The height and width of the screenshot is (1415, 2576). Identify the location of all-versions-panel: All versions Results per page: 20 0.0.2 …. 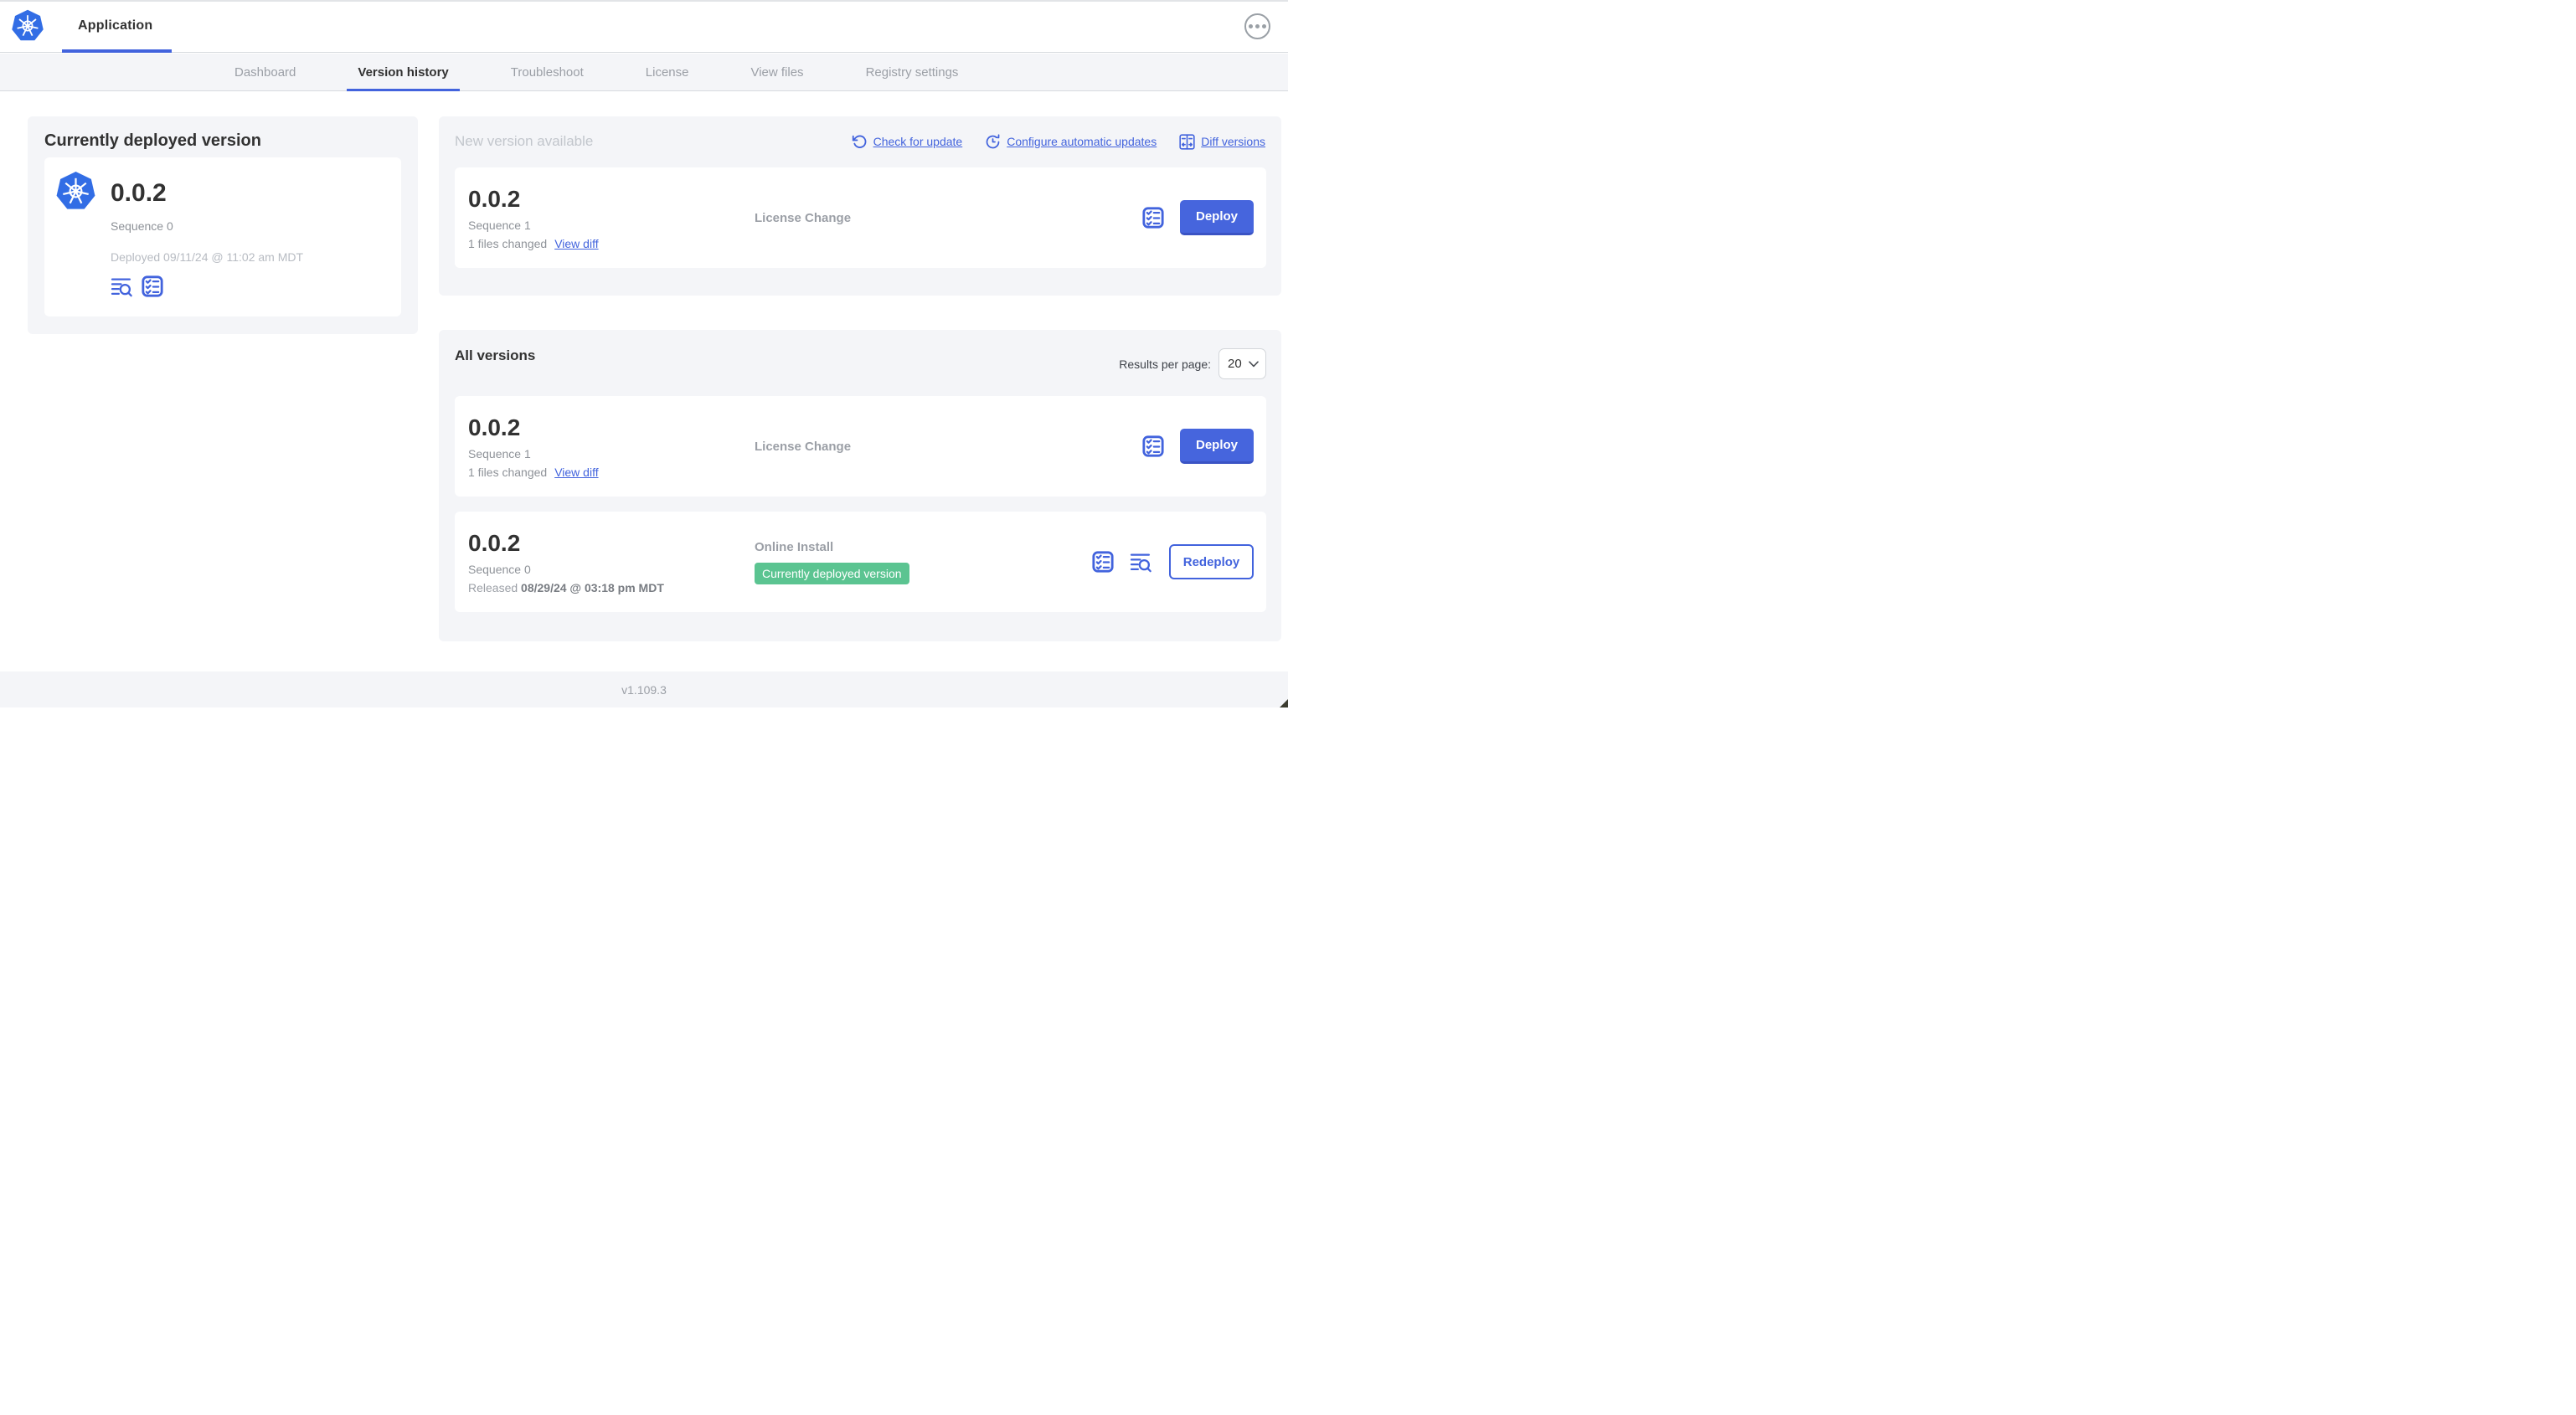
(860, 486).